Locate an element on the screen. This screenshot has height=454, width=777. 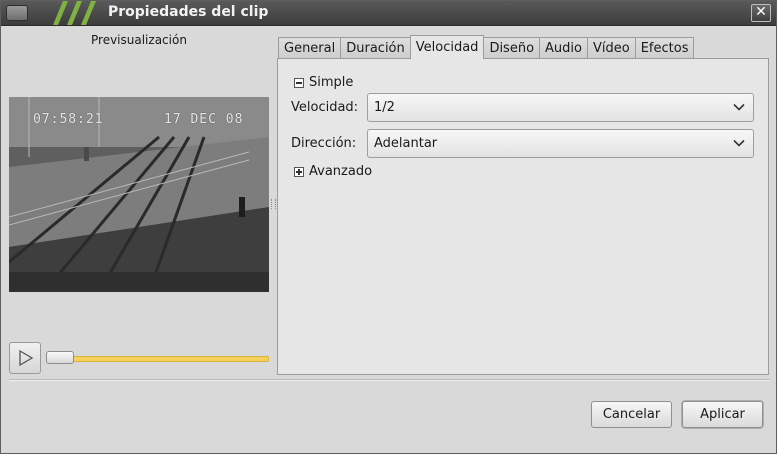
advanced-expander: Avanzado is located at coordinates (333, 171).